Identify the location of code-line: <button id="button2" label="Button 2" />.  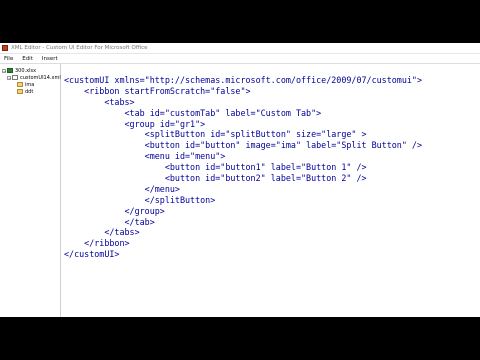
(215, 178).